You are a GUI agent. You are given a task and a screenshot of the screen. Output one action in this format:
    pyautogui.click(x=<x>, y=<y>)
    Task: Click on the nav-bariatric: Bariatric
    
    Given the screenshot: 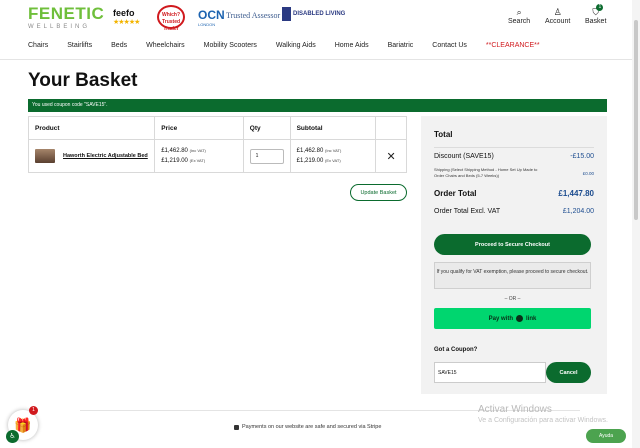 What is the action you would take?
    pyautogui.click(x=401, y=48)
    